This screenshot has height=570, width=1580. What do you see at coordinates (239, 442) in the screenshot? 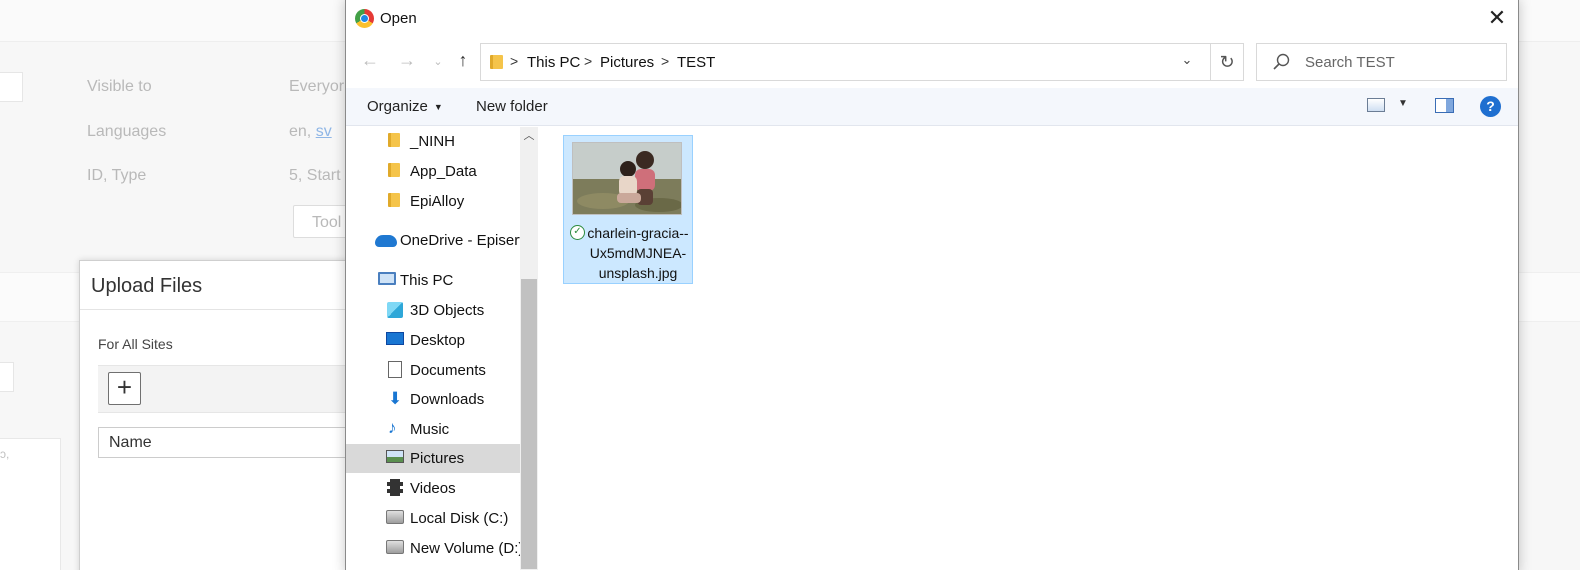
I see `name-column-header: Name` at bounding box center [239, 442].